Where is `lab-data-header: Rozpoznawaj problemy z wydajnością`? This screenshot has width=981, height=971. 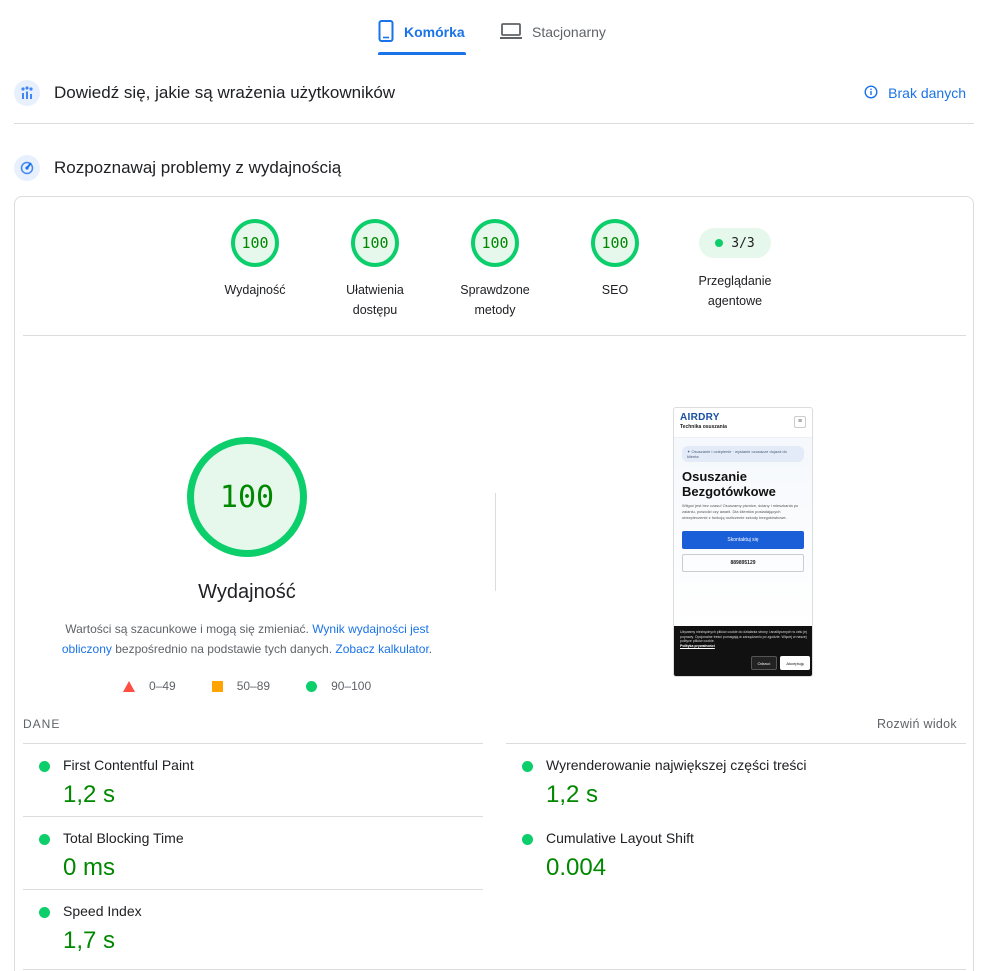
lab-data-header: Rozpoznawaj problemy z wydajnością is located at coordinates (494, 168).